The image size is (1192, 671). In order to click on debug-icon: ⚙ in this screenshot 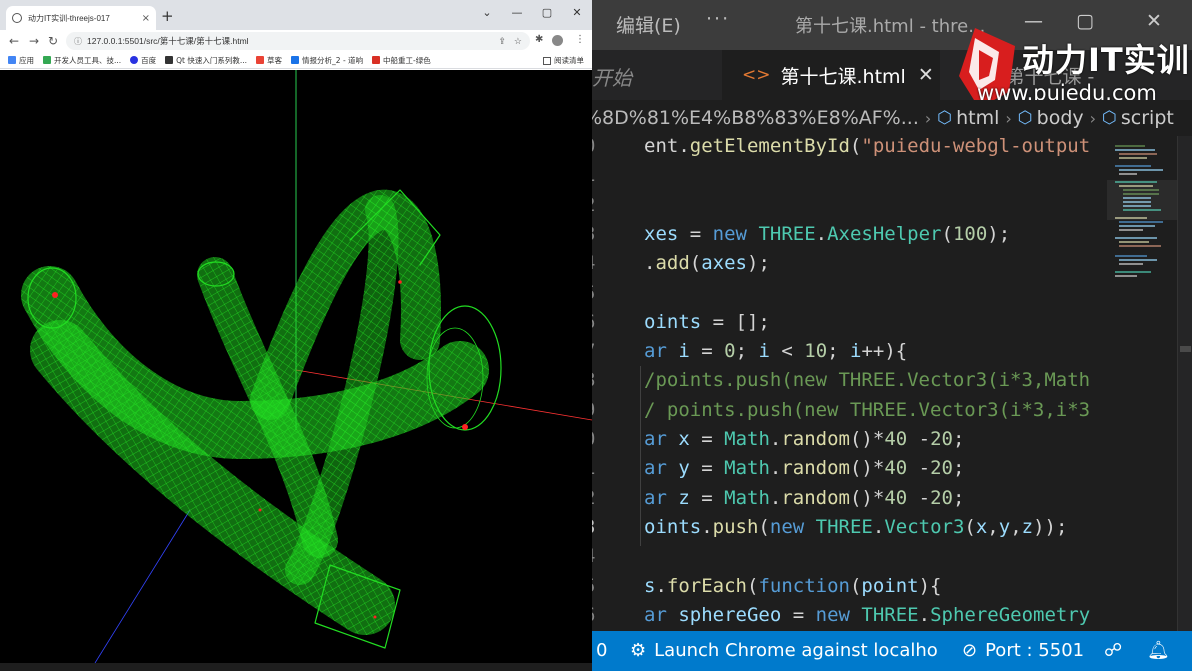, I will do `click(638, 650)`.